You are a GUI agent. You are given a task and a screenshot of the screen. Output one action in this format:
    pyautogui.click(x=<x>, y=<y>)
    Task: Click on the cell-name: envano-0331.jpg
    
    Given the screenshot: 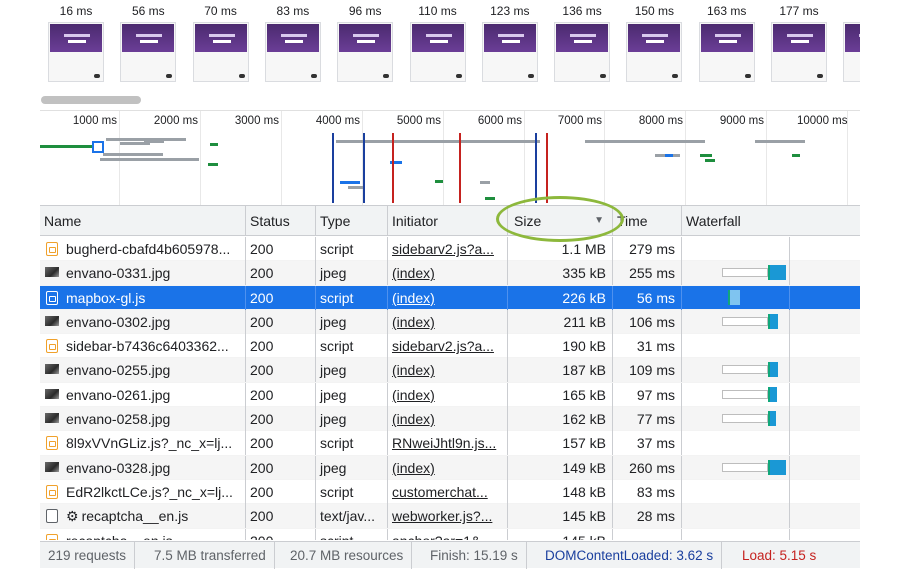 What is the action you would take?
    pyautogui.click(x=143, y=273)
    